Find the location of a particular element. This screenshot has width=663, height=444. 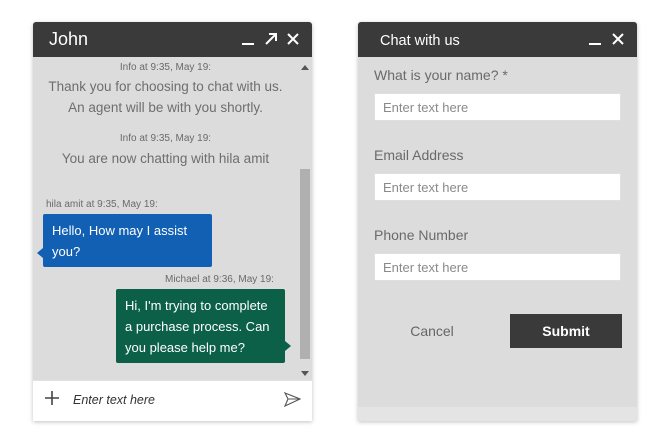

name-label: What is your name? * is located at coordinates (441, 75).